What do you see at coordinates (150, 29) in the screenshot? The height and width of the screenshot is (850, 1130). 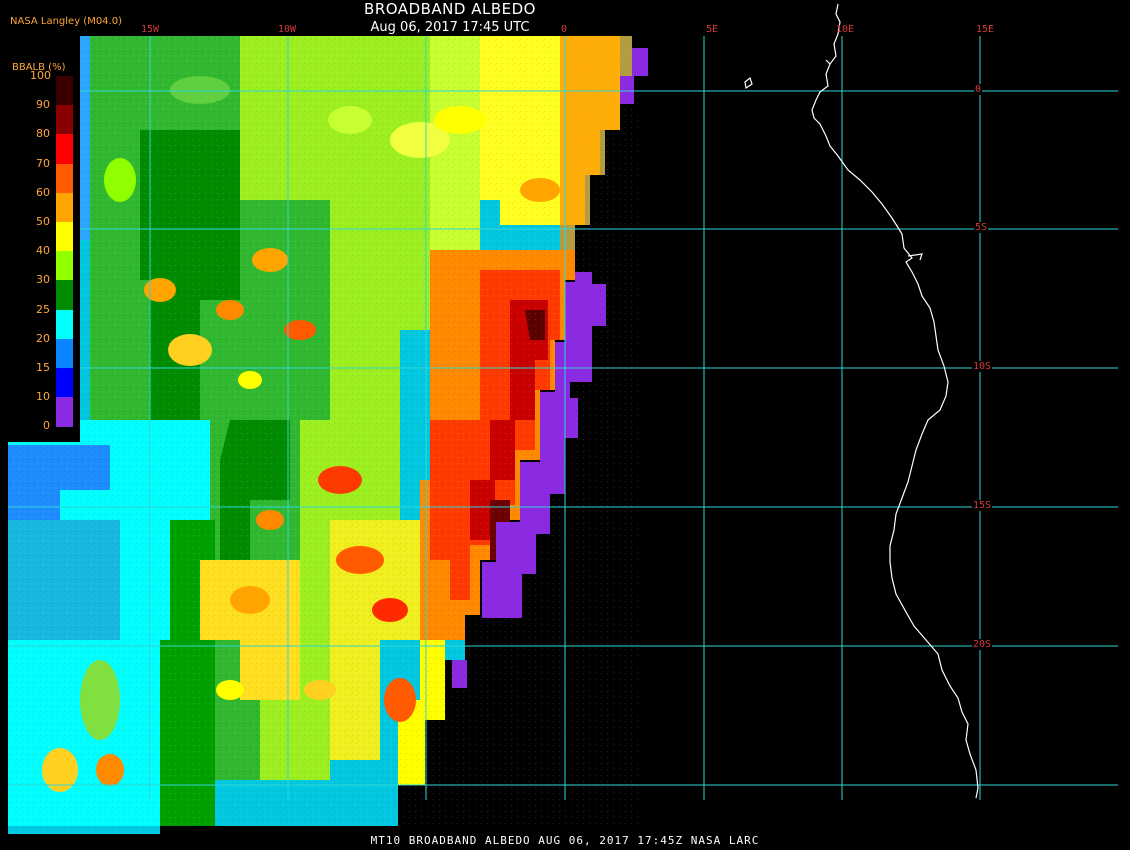 I see `lon-label-15w: 15W` at bounding box center [150, 29].